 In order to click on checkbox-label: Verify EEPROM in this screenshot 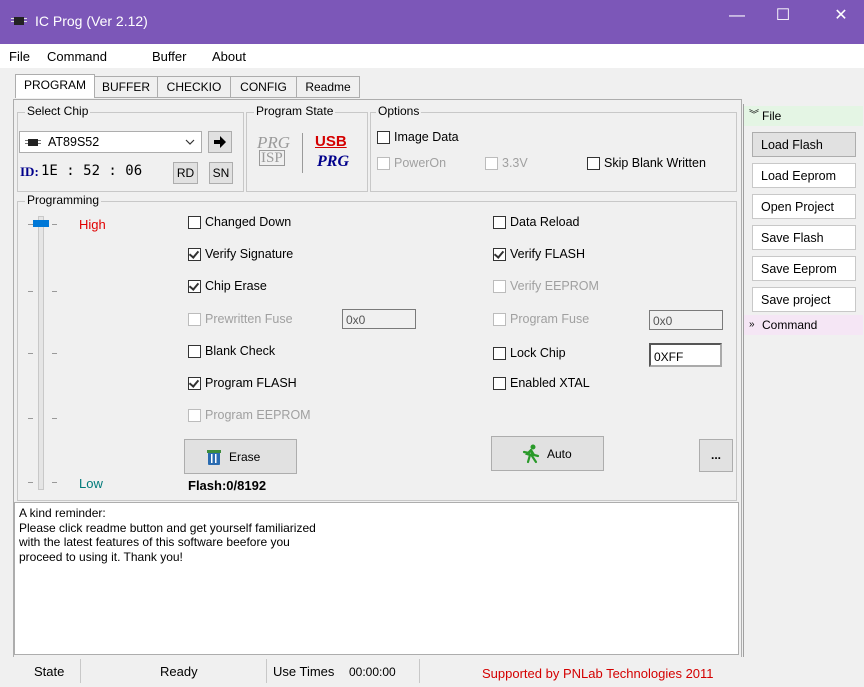, I will do `click(554, 286)`.